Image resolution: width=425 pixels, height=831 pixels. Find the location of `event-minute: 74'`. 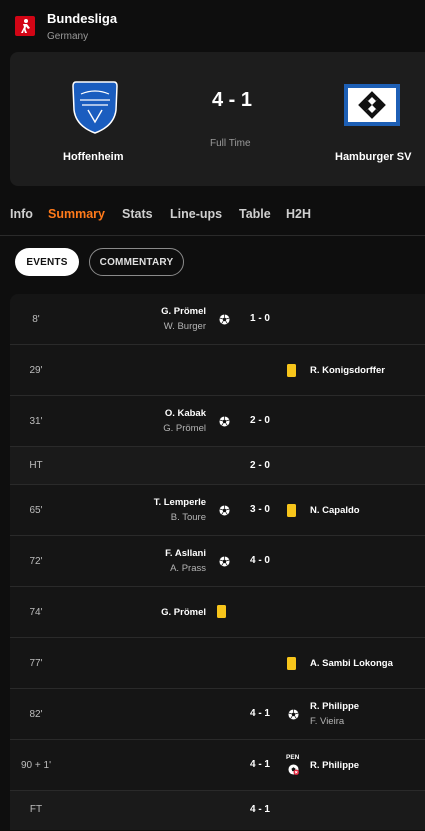

event-minute: 74' is located at coordinates (36, 612).